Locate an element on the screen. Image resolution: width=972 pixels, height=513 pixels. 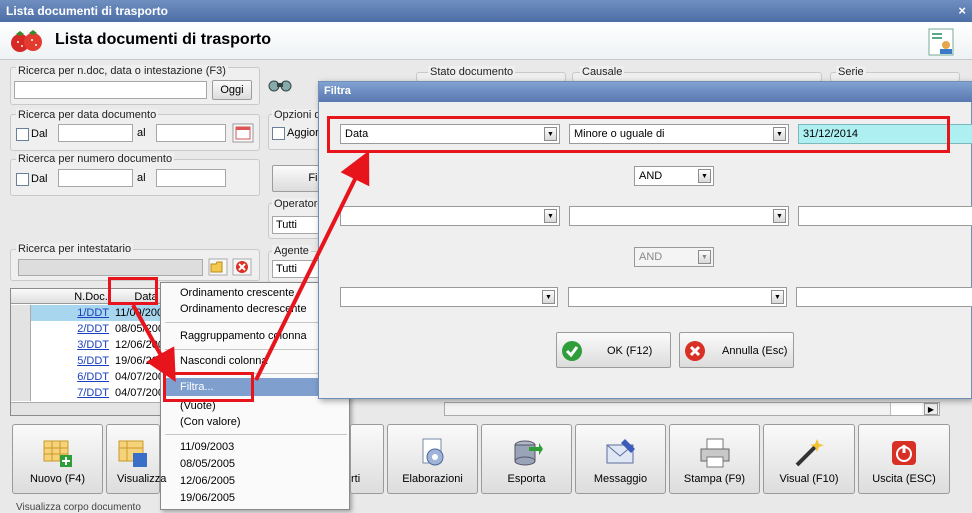
power-icon is located at coordinates (904, 453).